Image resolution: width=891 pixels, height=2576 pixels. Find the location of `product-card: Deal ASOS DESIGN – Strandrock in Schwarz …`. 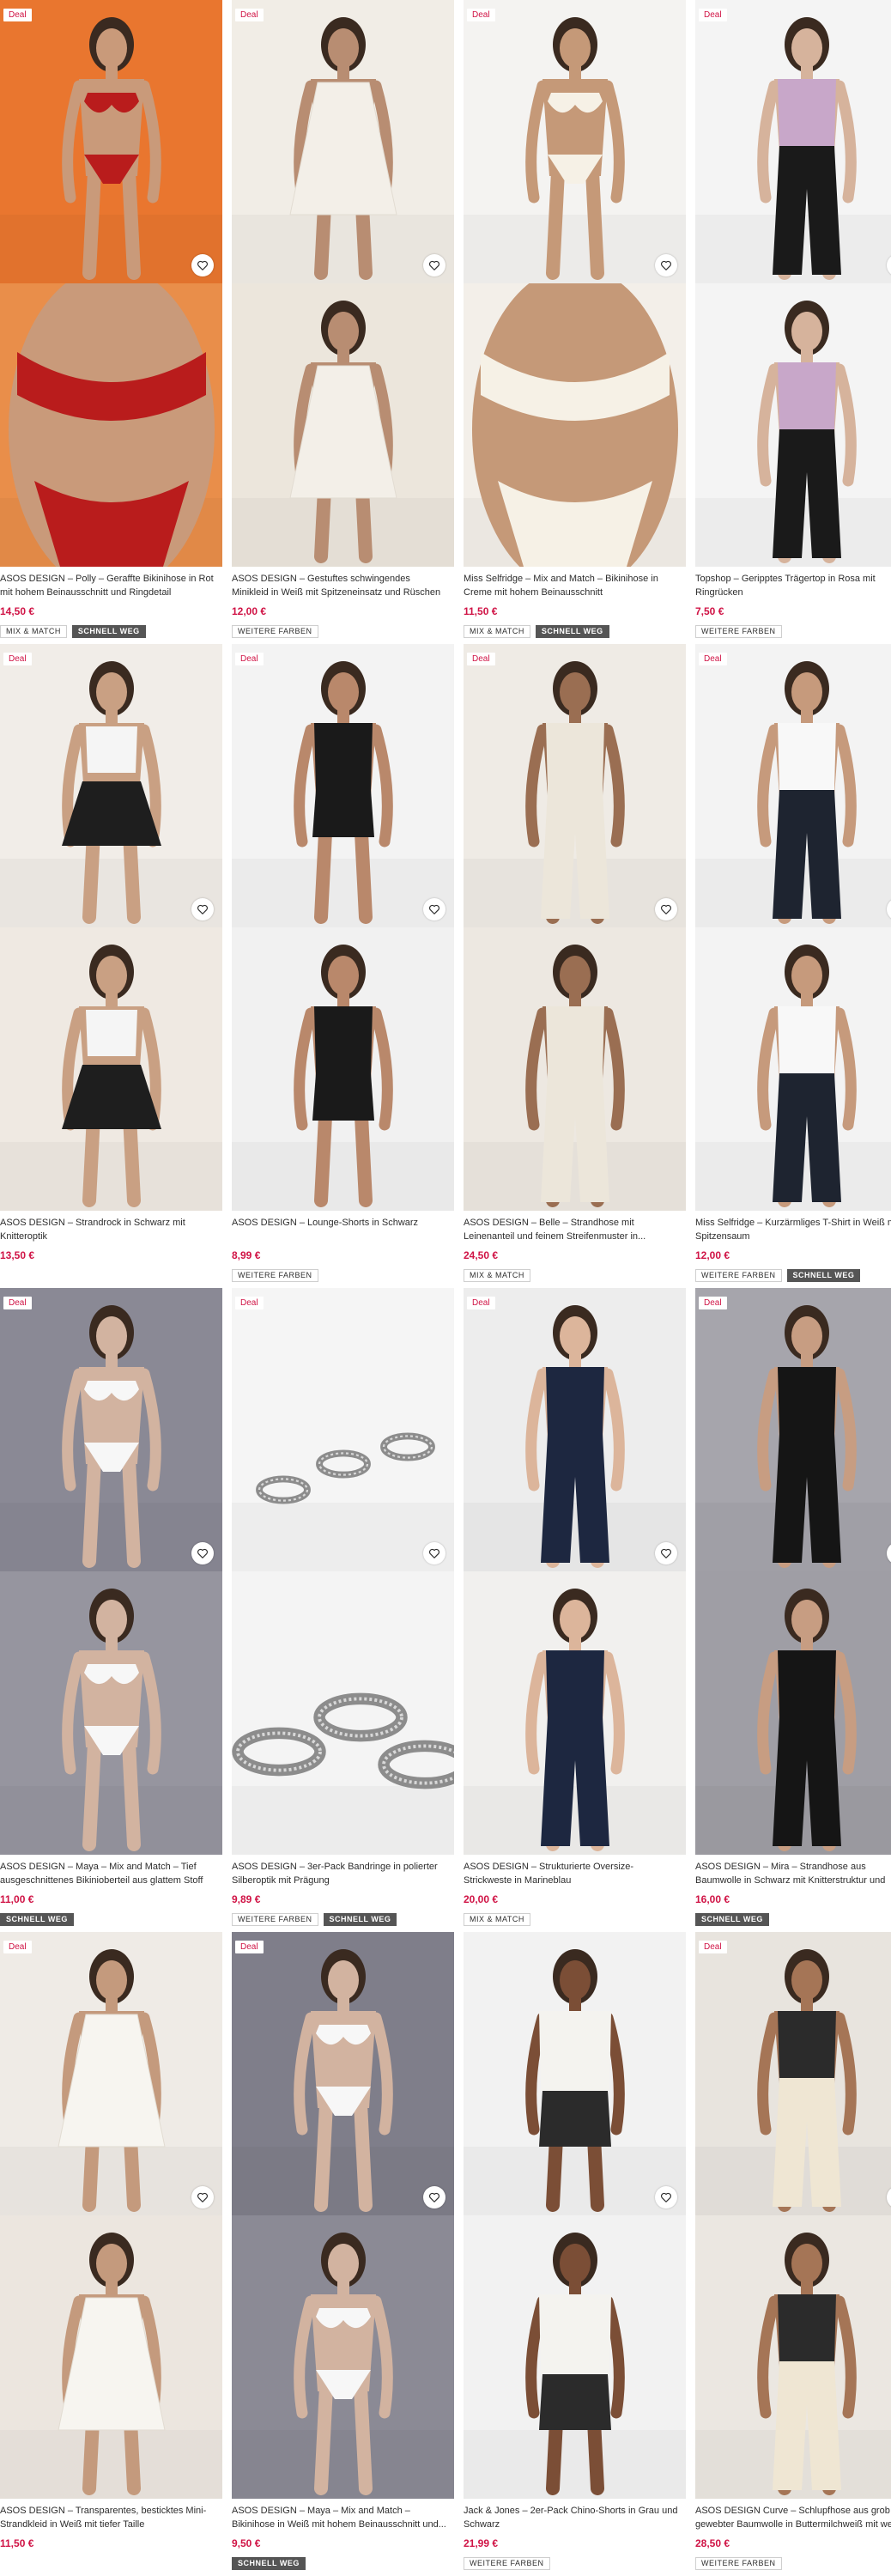

product-card: Deal ASOS DESIGN – Strandrock in Schwarz … is located at coordinates (111, 966).